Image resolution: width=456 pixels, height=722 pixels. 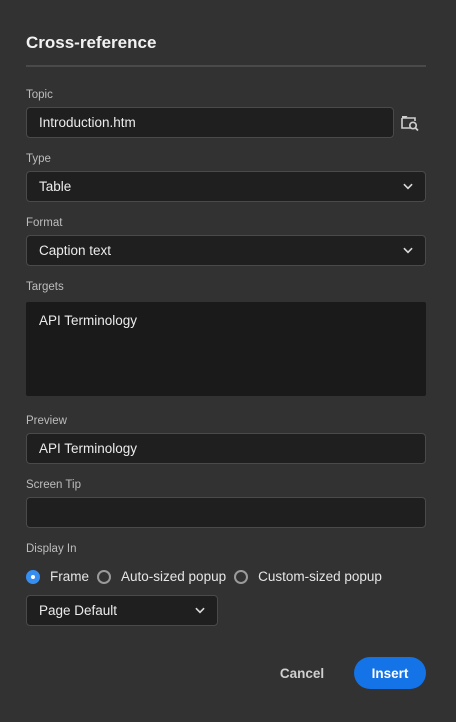 What do you see at coordinates (226, 349) in the screenshot?
I see `targets-list: API Terminology` at bounding box center [226, 349].